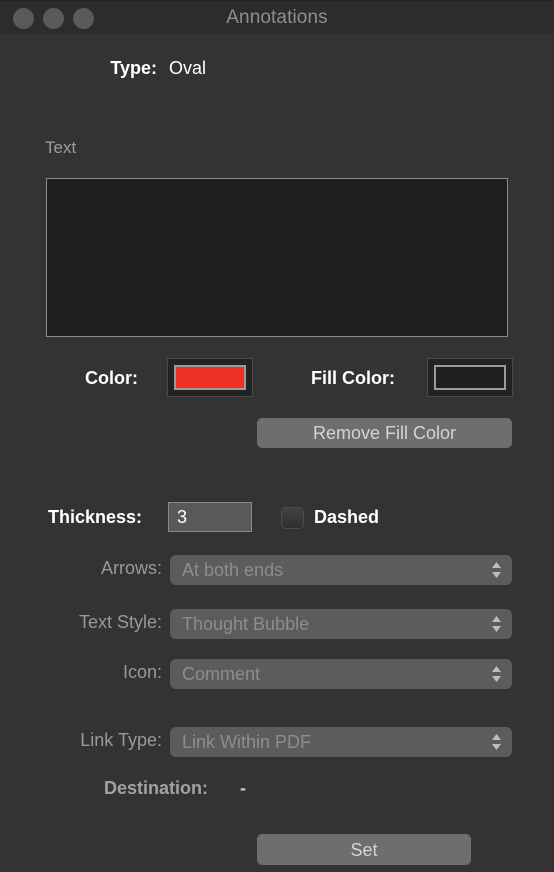 The height and width of the screenshot is (872, 554). I want to click on zoom-button, so click(83, 18).